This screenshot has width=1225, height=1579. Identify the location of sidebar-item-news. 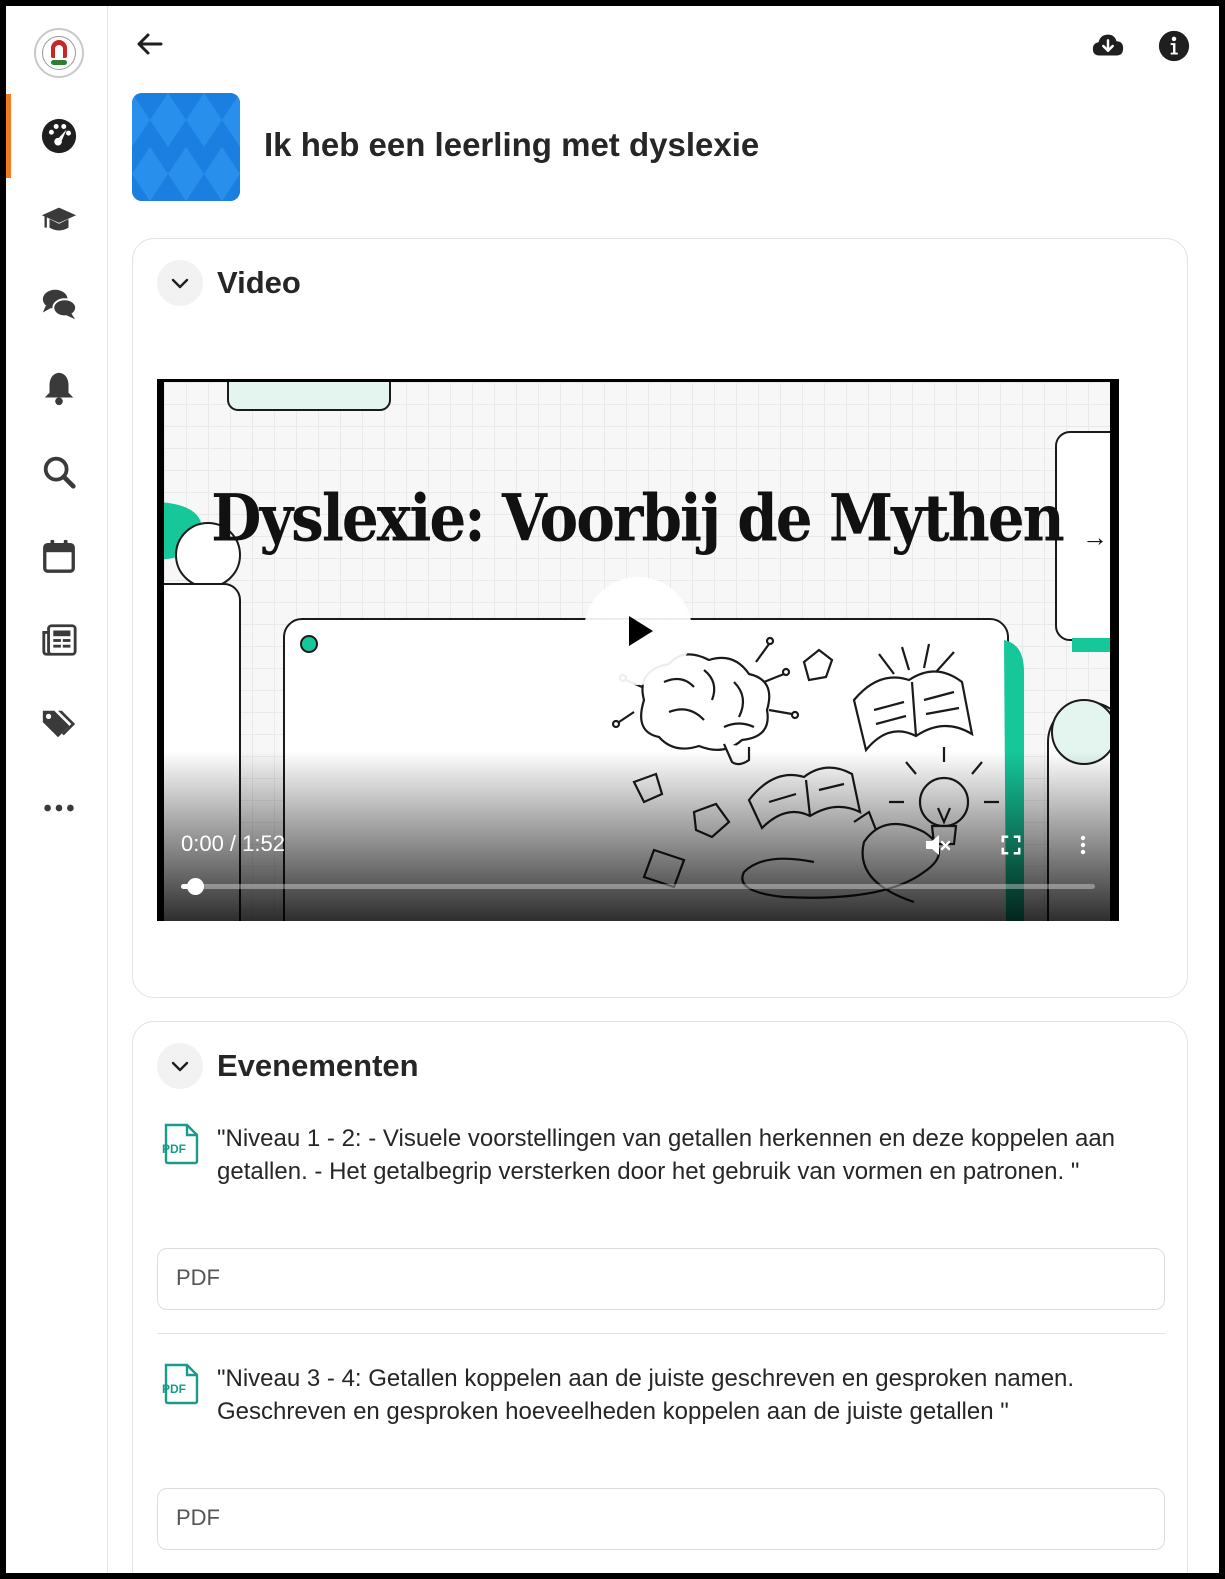
(59, 640).